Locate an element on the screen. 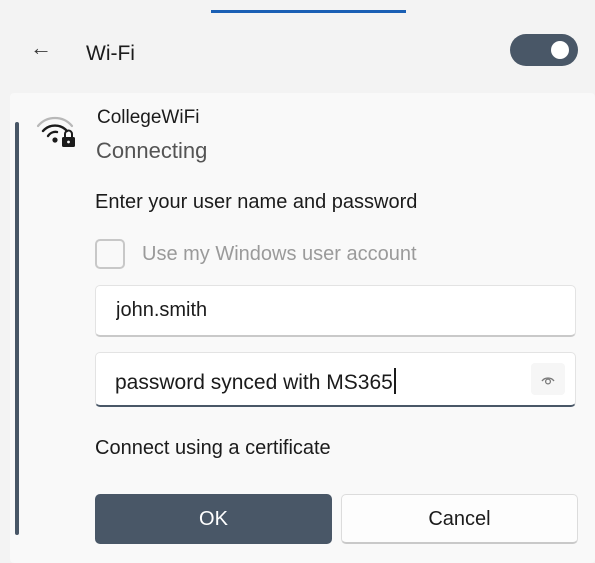 Image resolution: width=595 pixels, height=563 pixels. wifi-locked-icon is located at coordinates (55, 131).